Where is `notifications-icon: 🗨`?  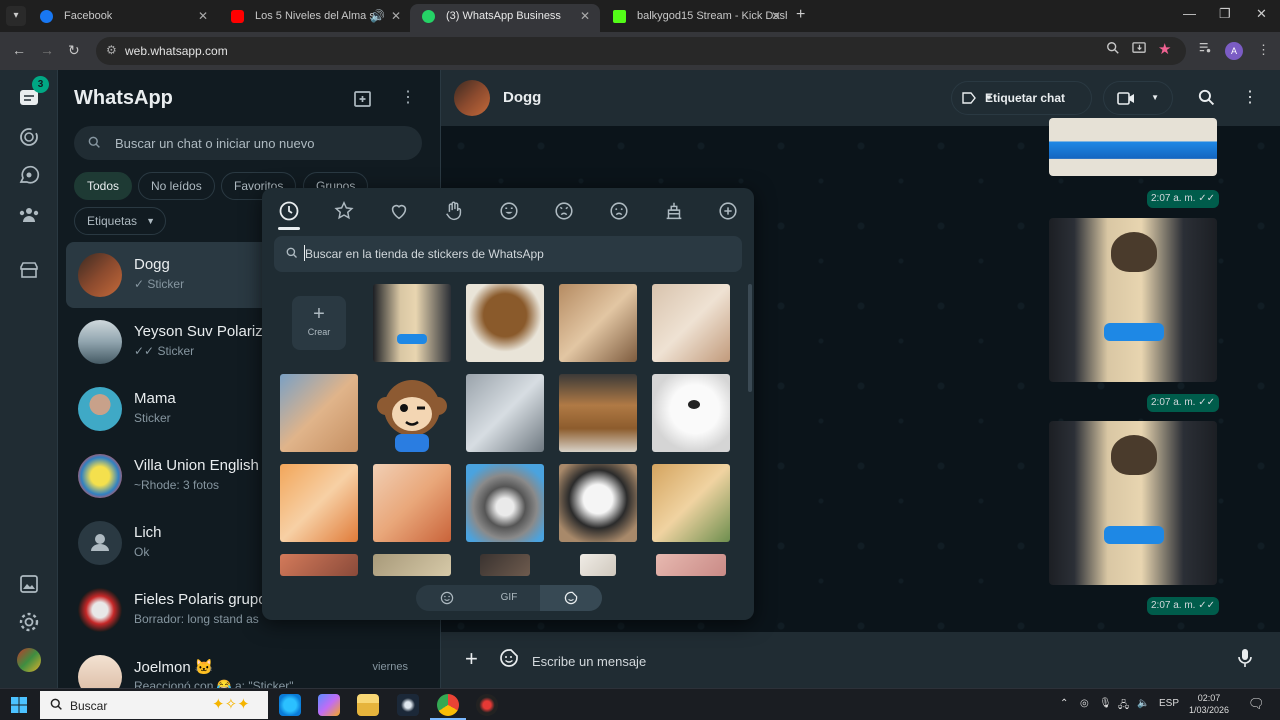
notifications-icon: 🗨 is located at coordinates (1256, 704).